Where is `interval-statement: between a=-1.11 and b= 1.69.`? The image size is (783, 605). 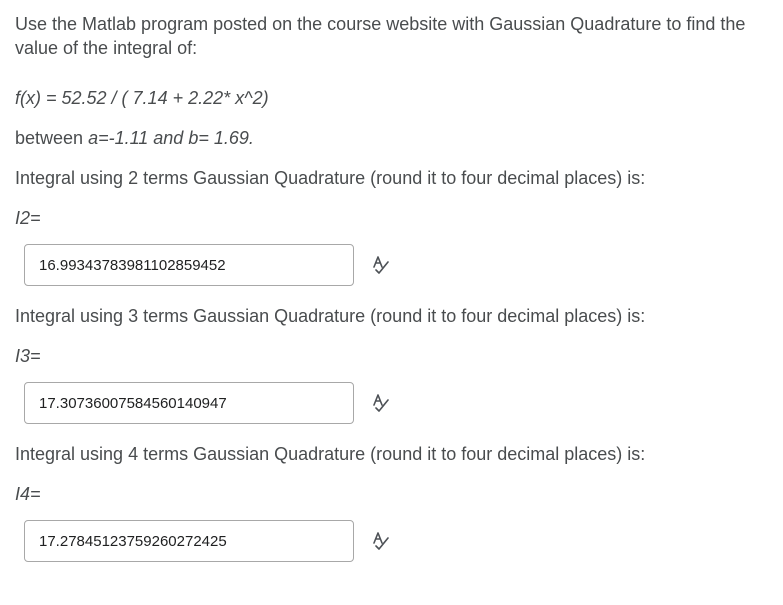
interval-statement: between a=-1.11 and b= 1.69. is located at coordinates (385, 138).